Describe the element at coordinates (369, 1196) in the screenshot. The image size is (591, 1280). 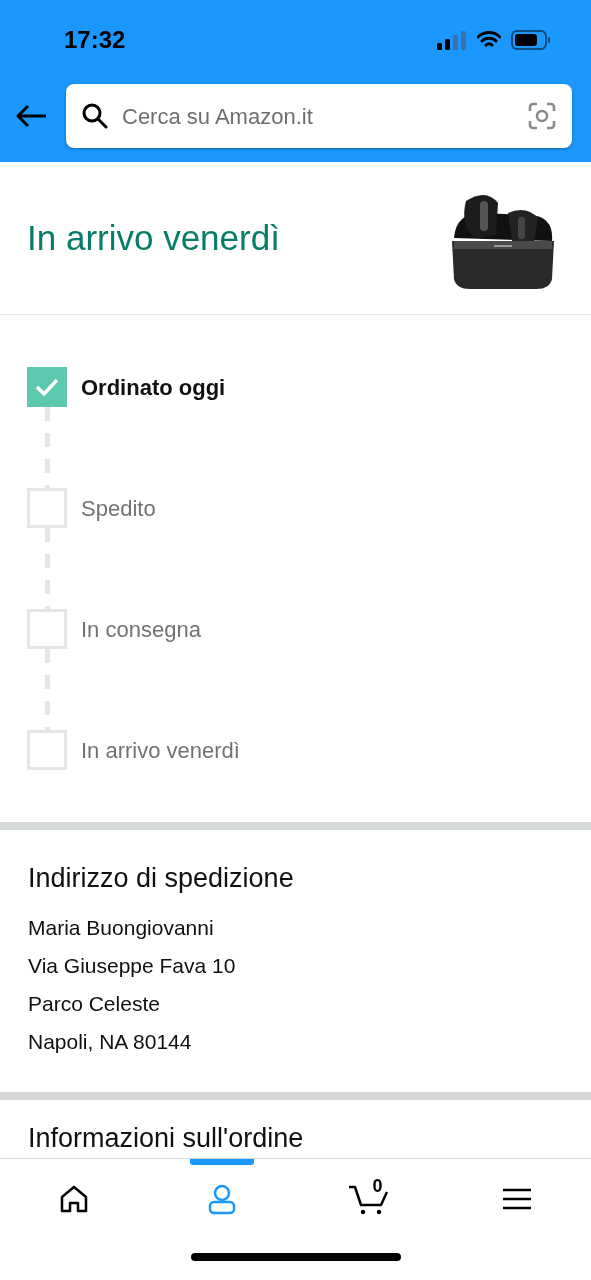
I see `nav-tab: 0` at that location.